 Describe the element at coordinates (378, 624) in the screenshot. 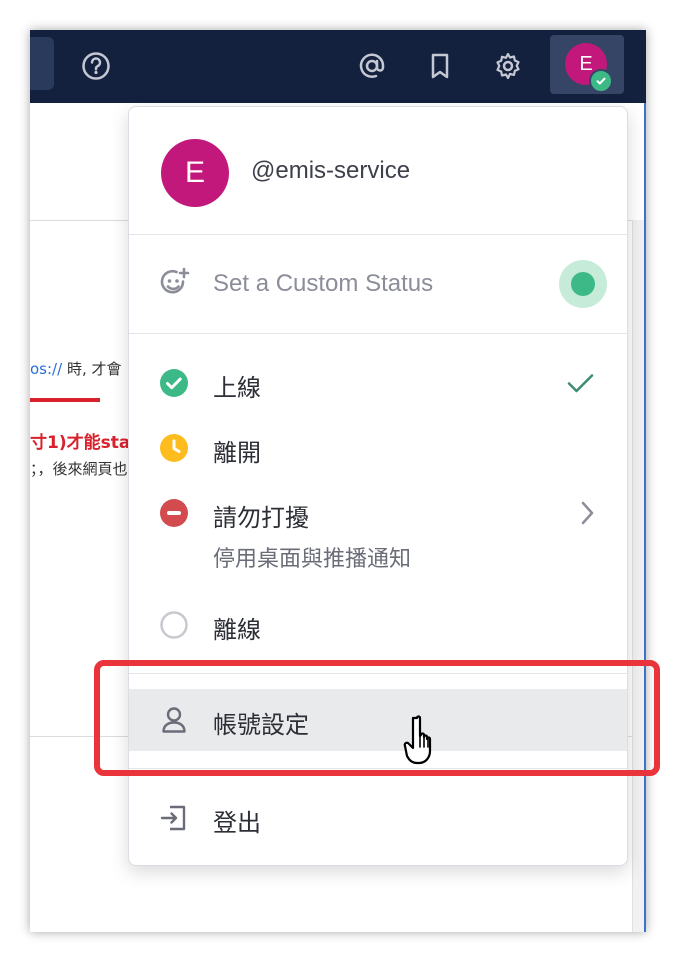

I see `status-offline-item: 離線` at that location.